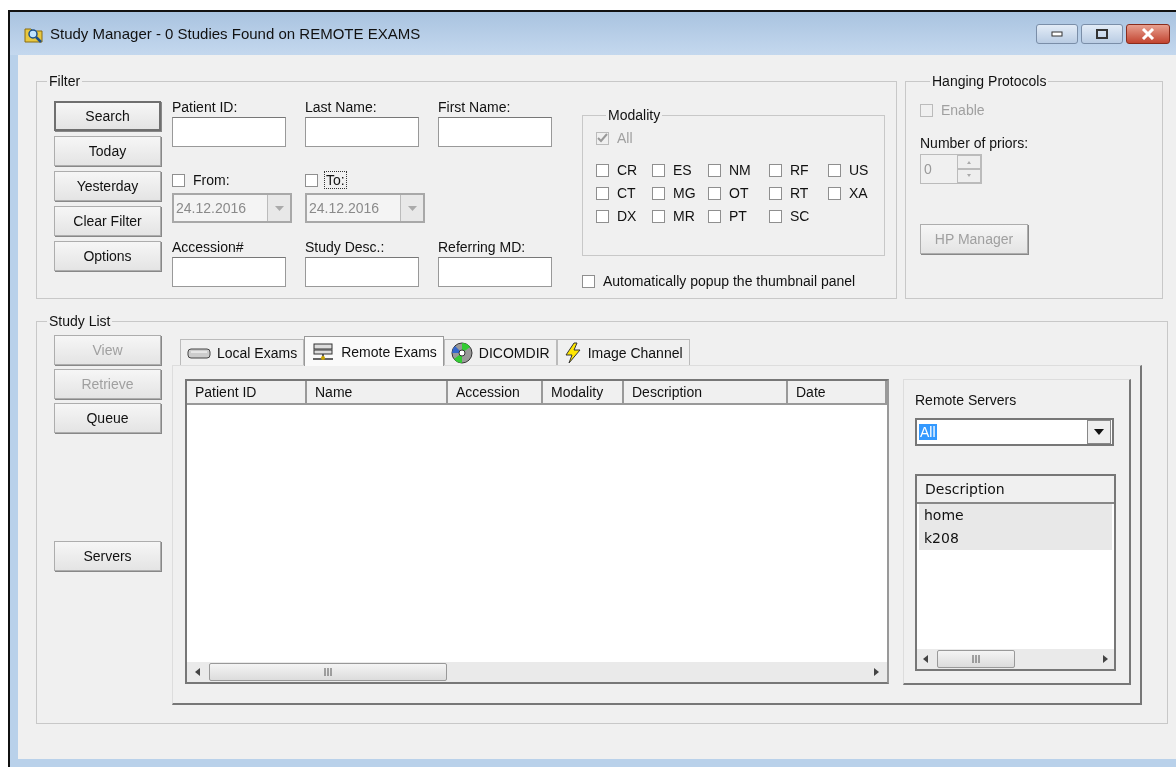  What do you see at coordinates (500, 352) in the screenshot?
I see `tab: DICOMDIR` at bounding box center [500, 352].